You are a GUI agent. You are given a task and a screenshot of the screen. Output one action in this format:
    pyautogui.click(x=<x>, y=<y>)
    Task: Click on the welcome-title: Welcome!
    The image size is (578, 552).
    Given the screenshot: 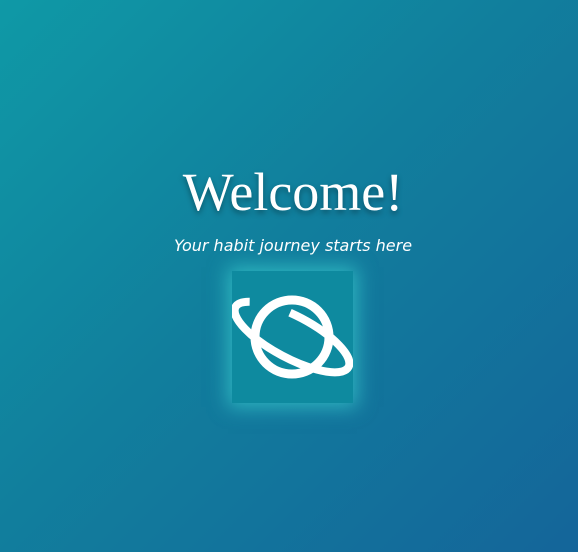 What is the action you would take?
    pyautogui.click(x=293, y=192)
    